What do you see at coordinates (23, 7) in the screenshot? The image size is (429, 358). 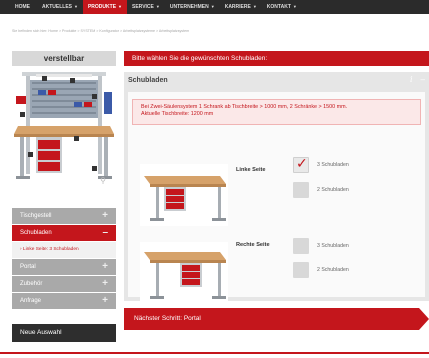 I see `nav-item-home: HOME` at bounding box center [23, 7].